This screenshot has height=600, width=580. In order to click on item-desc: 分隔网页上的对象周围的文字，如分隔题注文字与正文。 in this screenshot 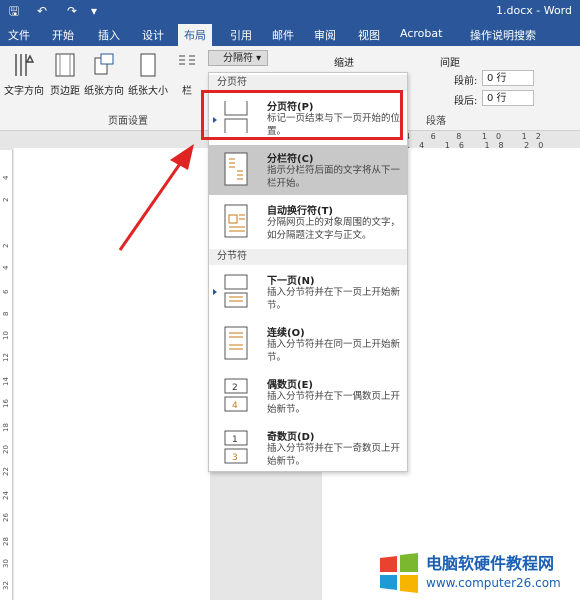, I will do `click(334, 229)`.